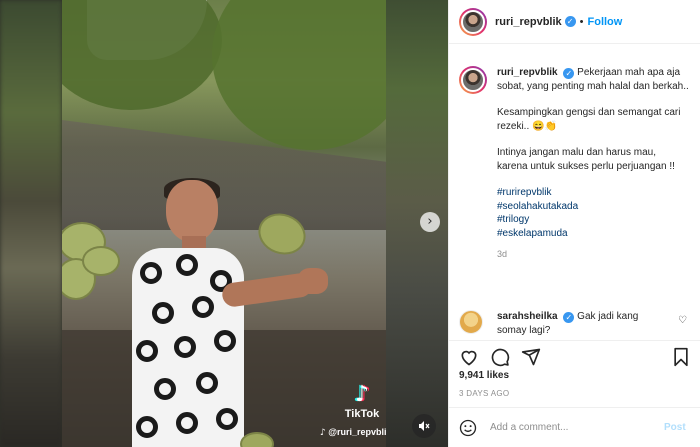 The image size is (700, 447). What do you see at coordinates (101, 261) in the screenshot?
I see `coconut` at bounding box center [101, 261].